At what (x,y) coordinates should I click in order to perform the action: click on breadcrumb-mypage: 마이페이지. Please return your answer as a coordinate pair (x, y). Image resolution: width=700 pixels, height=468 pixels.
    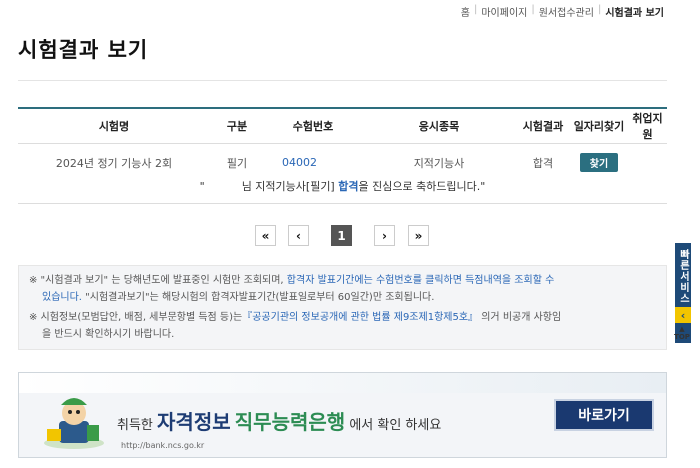
    Looking at the image, I should click on (504, 11).